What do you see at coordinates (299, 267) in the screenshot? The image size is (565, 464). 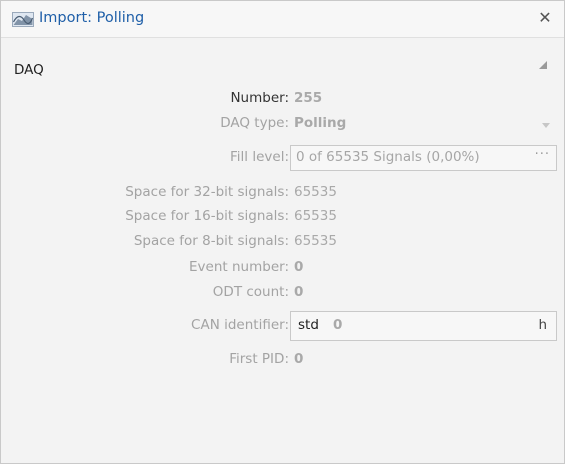 I see `event-number-value: 0` at bounding box center [299, 267].